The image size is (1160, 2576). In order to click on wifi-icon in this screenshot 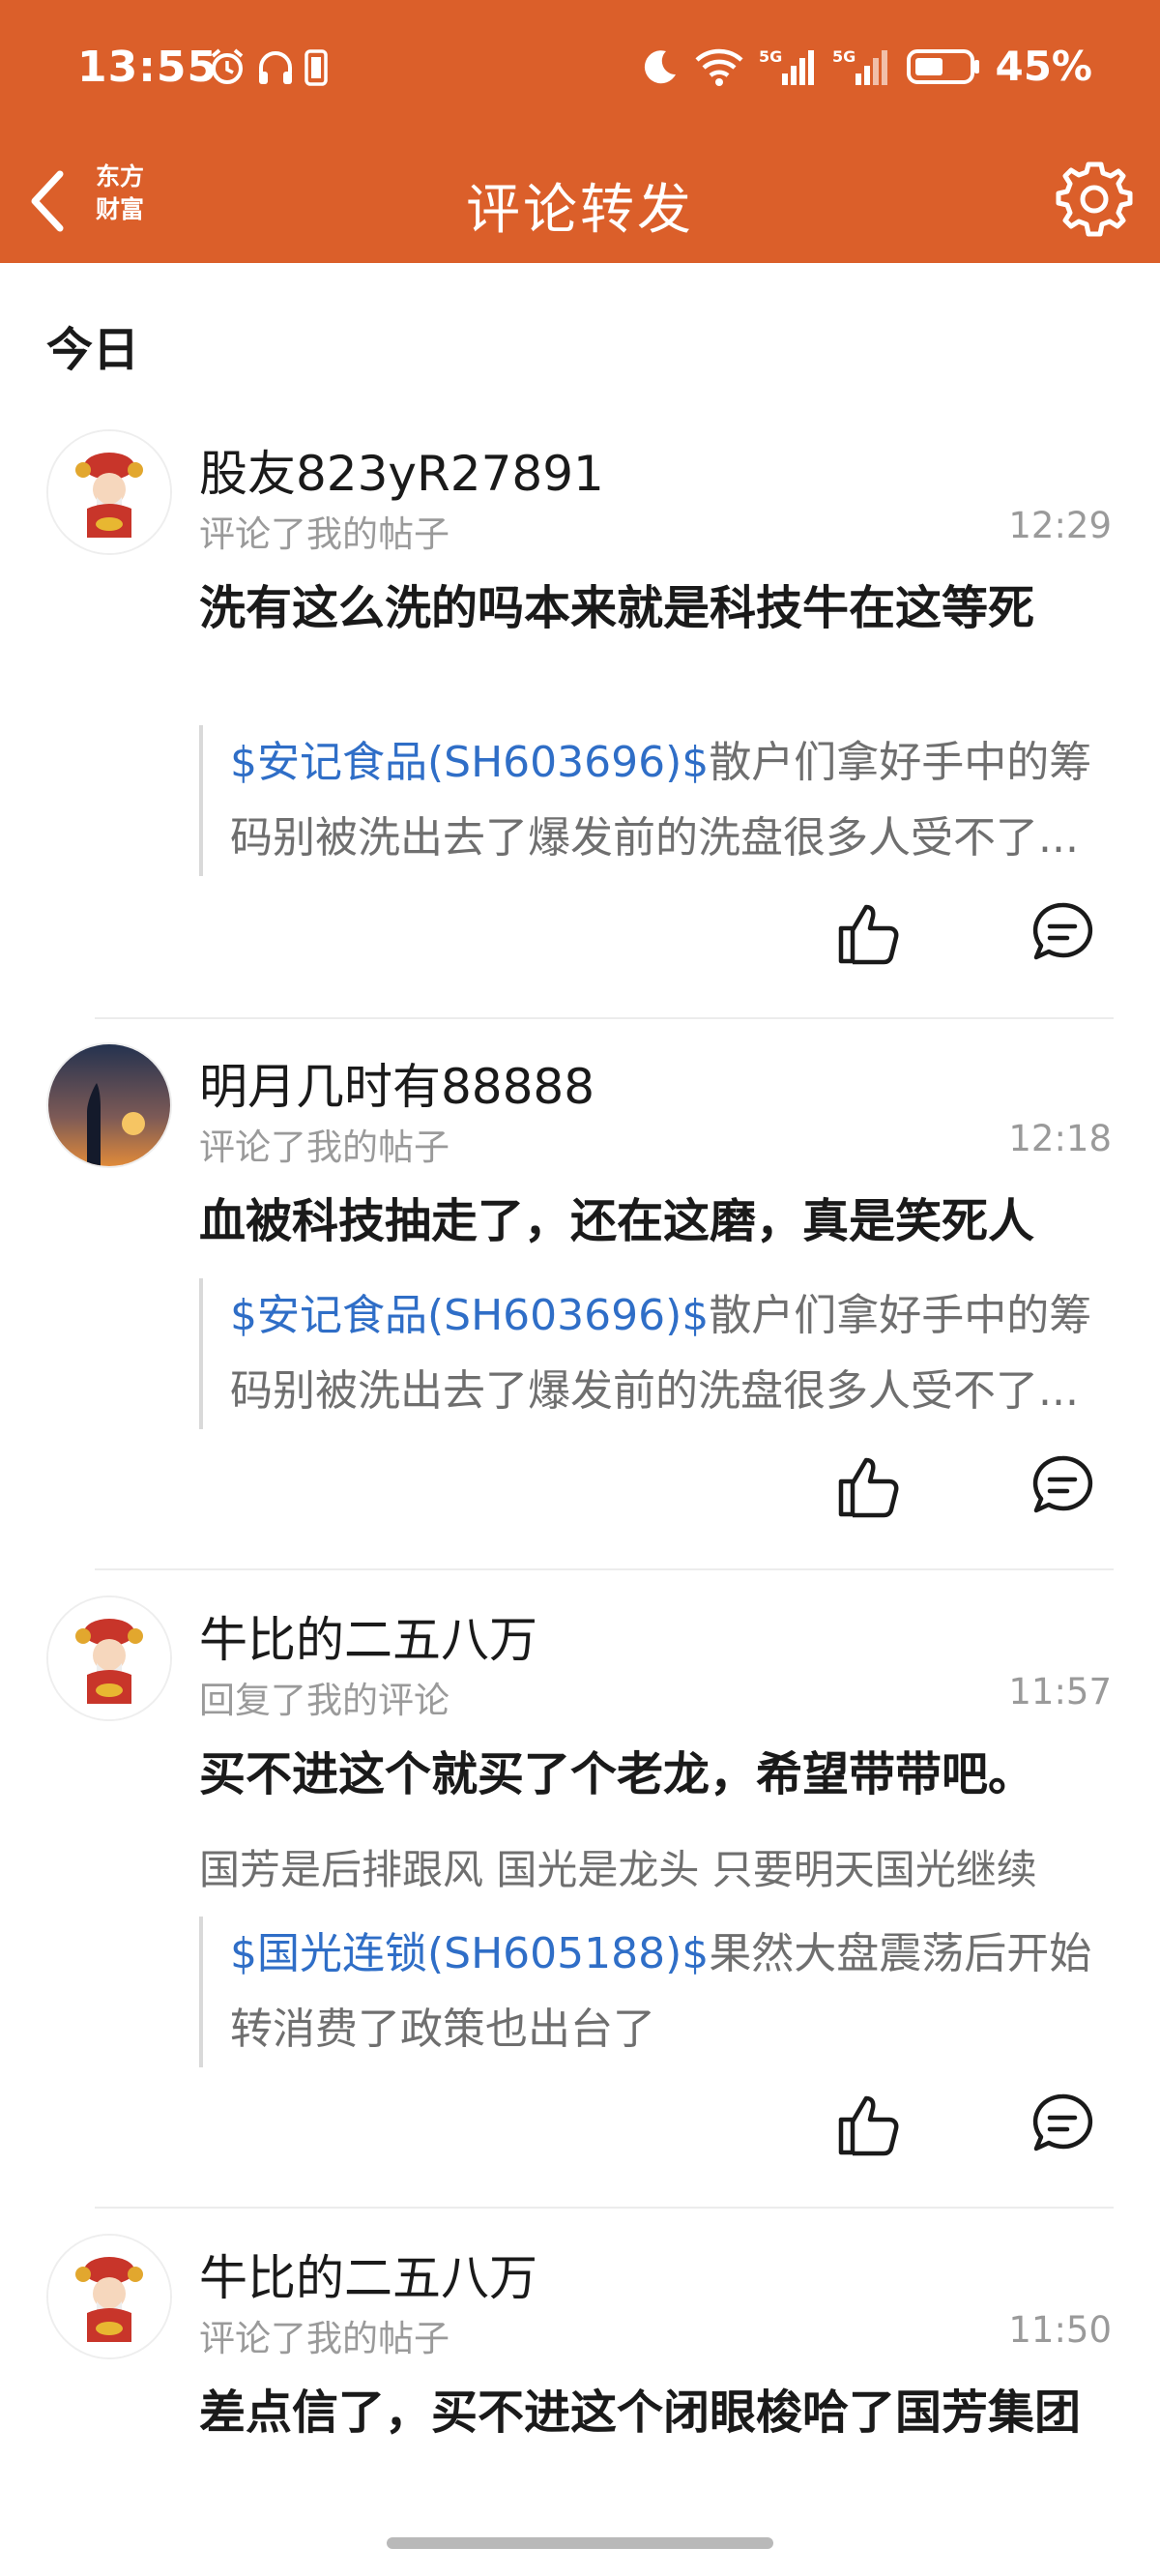, I will do `click(719, 67)`.